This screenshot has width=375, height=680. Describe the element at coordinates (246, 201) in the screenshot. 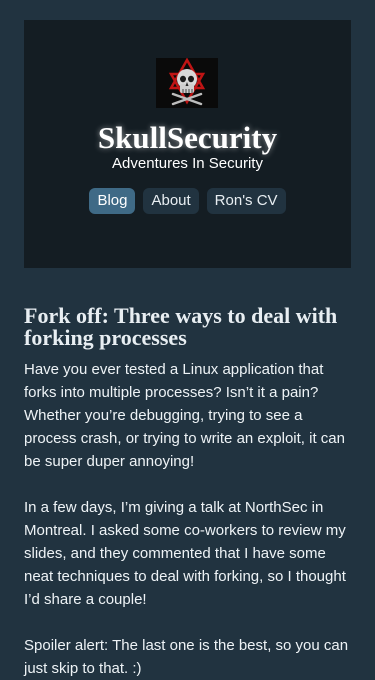

I see `nav-item-cv: Ron's CV` at that location.